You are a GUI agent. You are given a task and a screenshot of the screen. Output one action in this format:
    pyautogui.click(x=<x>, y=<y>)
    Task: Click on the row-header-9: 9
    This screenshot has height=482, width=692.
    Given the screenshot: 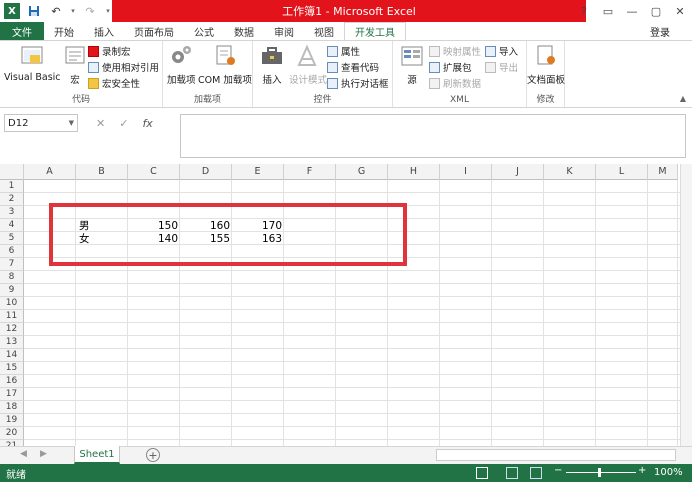 What is the action you would take?
    pyautogui.click(x=12, y=290)
    